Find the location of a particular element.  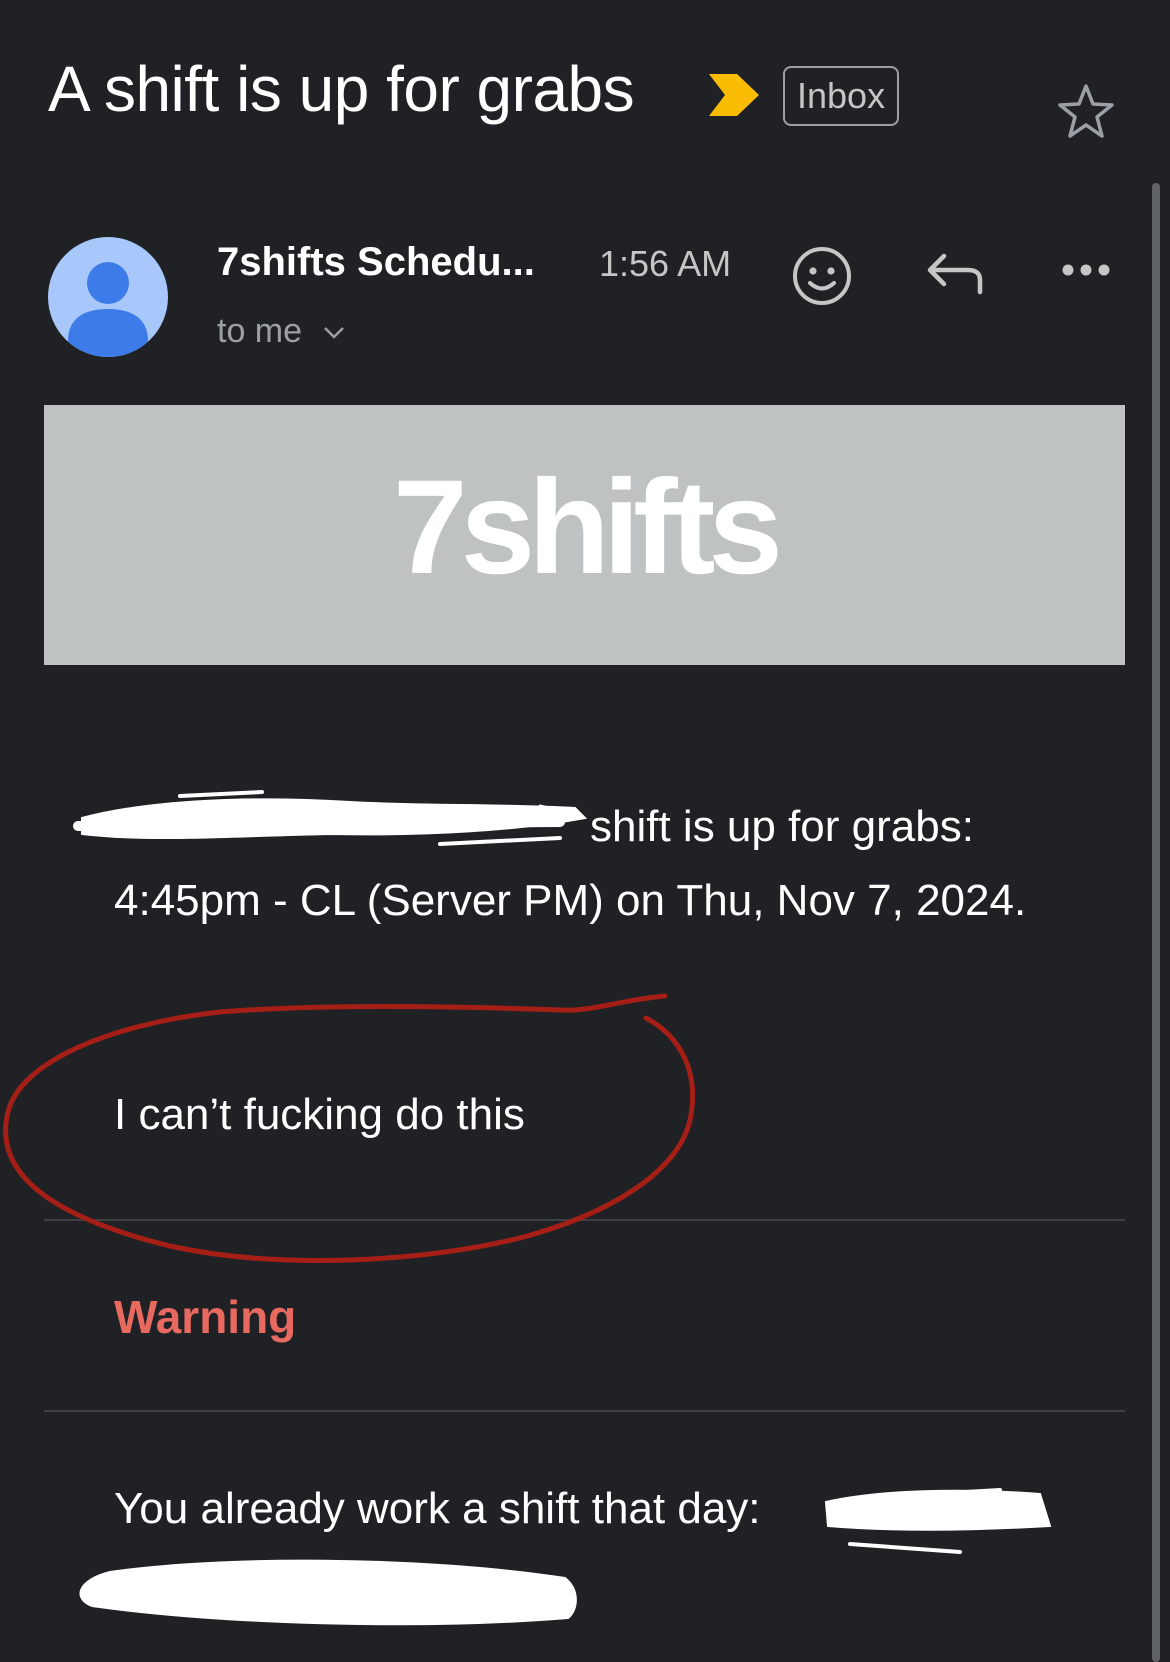

avatar-person-icon is located at coordinates (108, 309).